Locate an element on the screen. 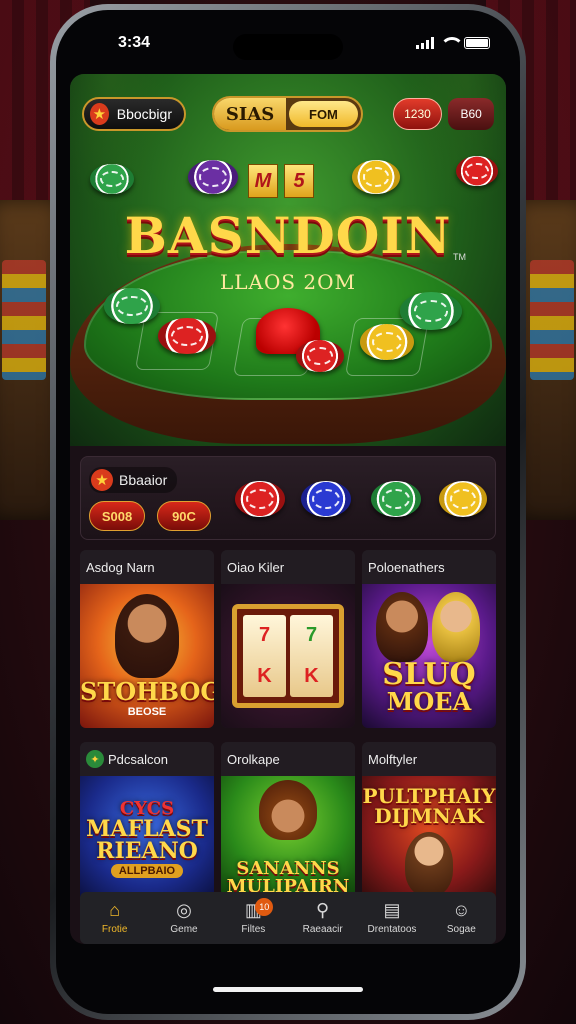  game-art: CYCS MAFLAST RIEANO ALLPBAIO is located at coordinates (147, 839).